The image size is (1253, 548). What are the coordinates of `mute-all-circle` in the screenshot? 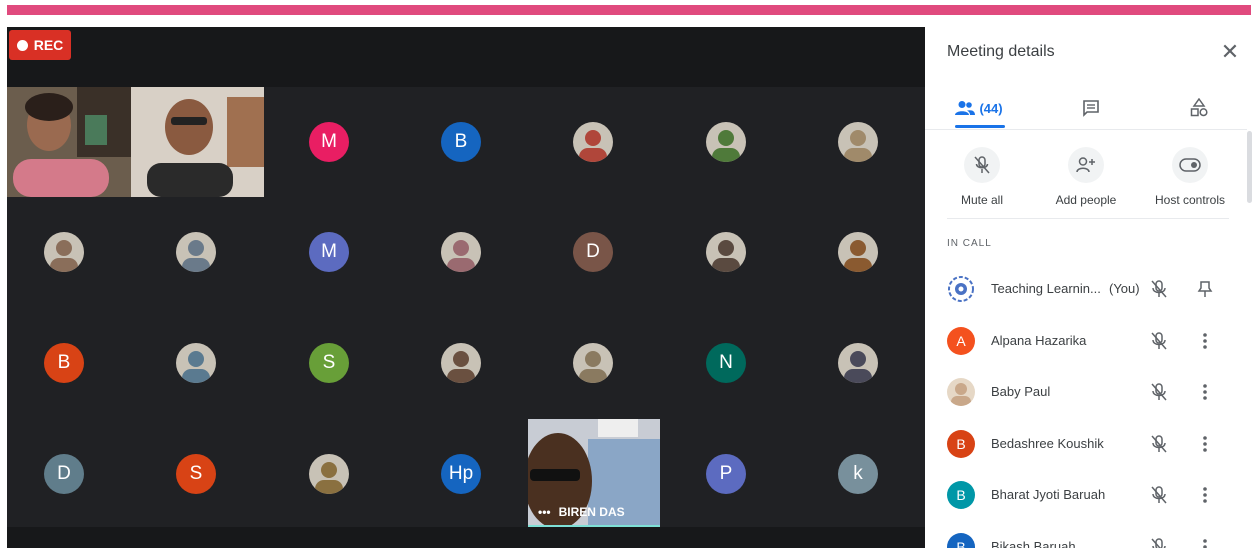 It's located at (982, 165).